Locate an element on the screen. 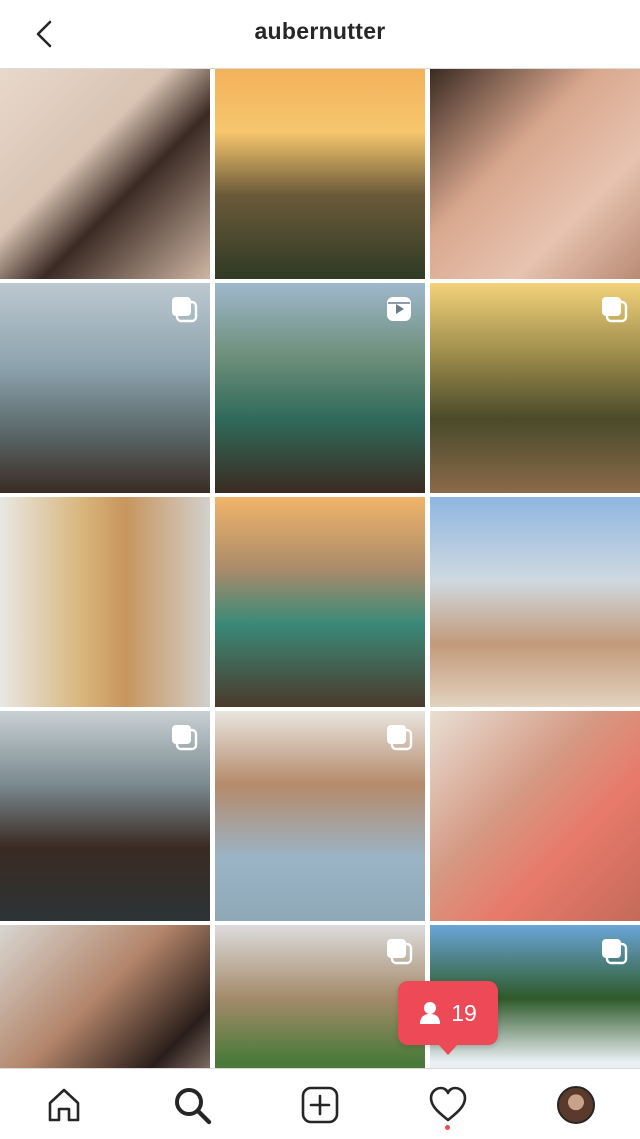 Image resolution: width=640 pixels, height=1139 pixels. page-title: aubernutter is located at coordinates (320, 31).